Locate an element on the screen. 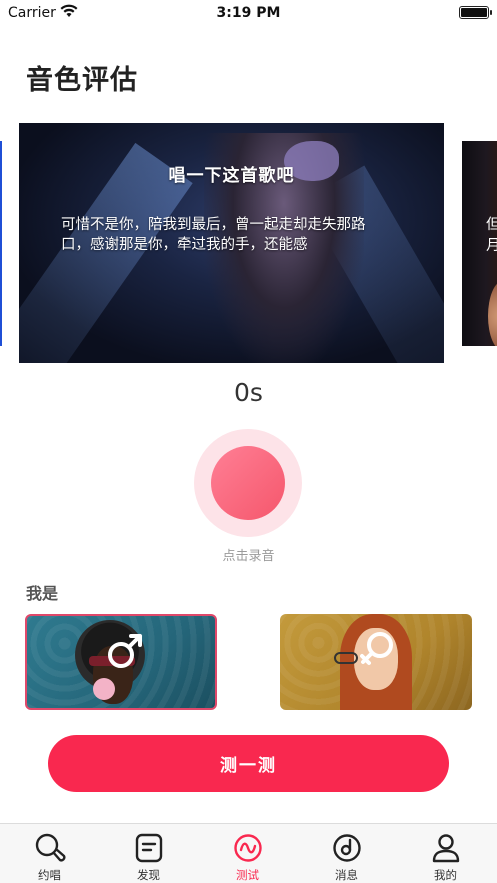  gender-option-male is located at coordinates (121, 662).